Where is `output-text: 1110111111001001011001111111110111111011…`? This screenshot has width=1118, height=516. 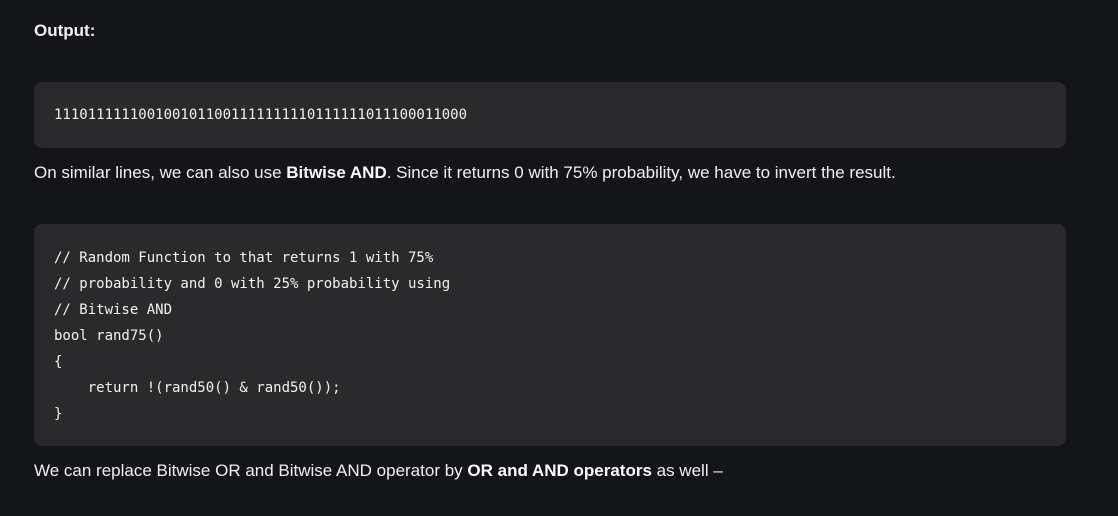 output-text: 1110111111001001011001111111110111111011… is located at coordinates (261, 115).